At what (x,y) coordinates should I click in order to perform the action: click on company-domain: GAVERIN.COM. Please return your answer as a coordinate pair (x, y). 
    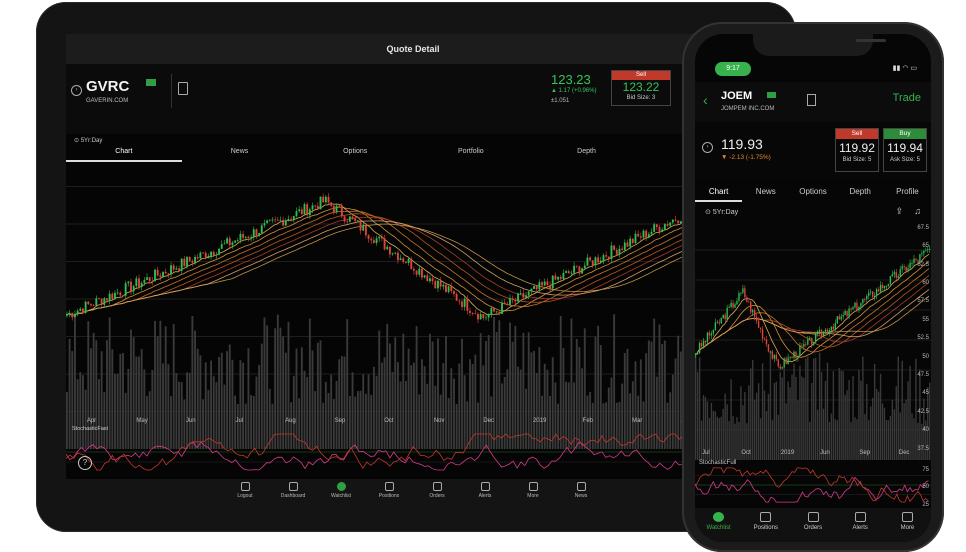
    Looking at the image, I should click on (107, 101).